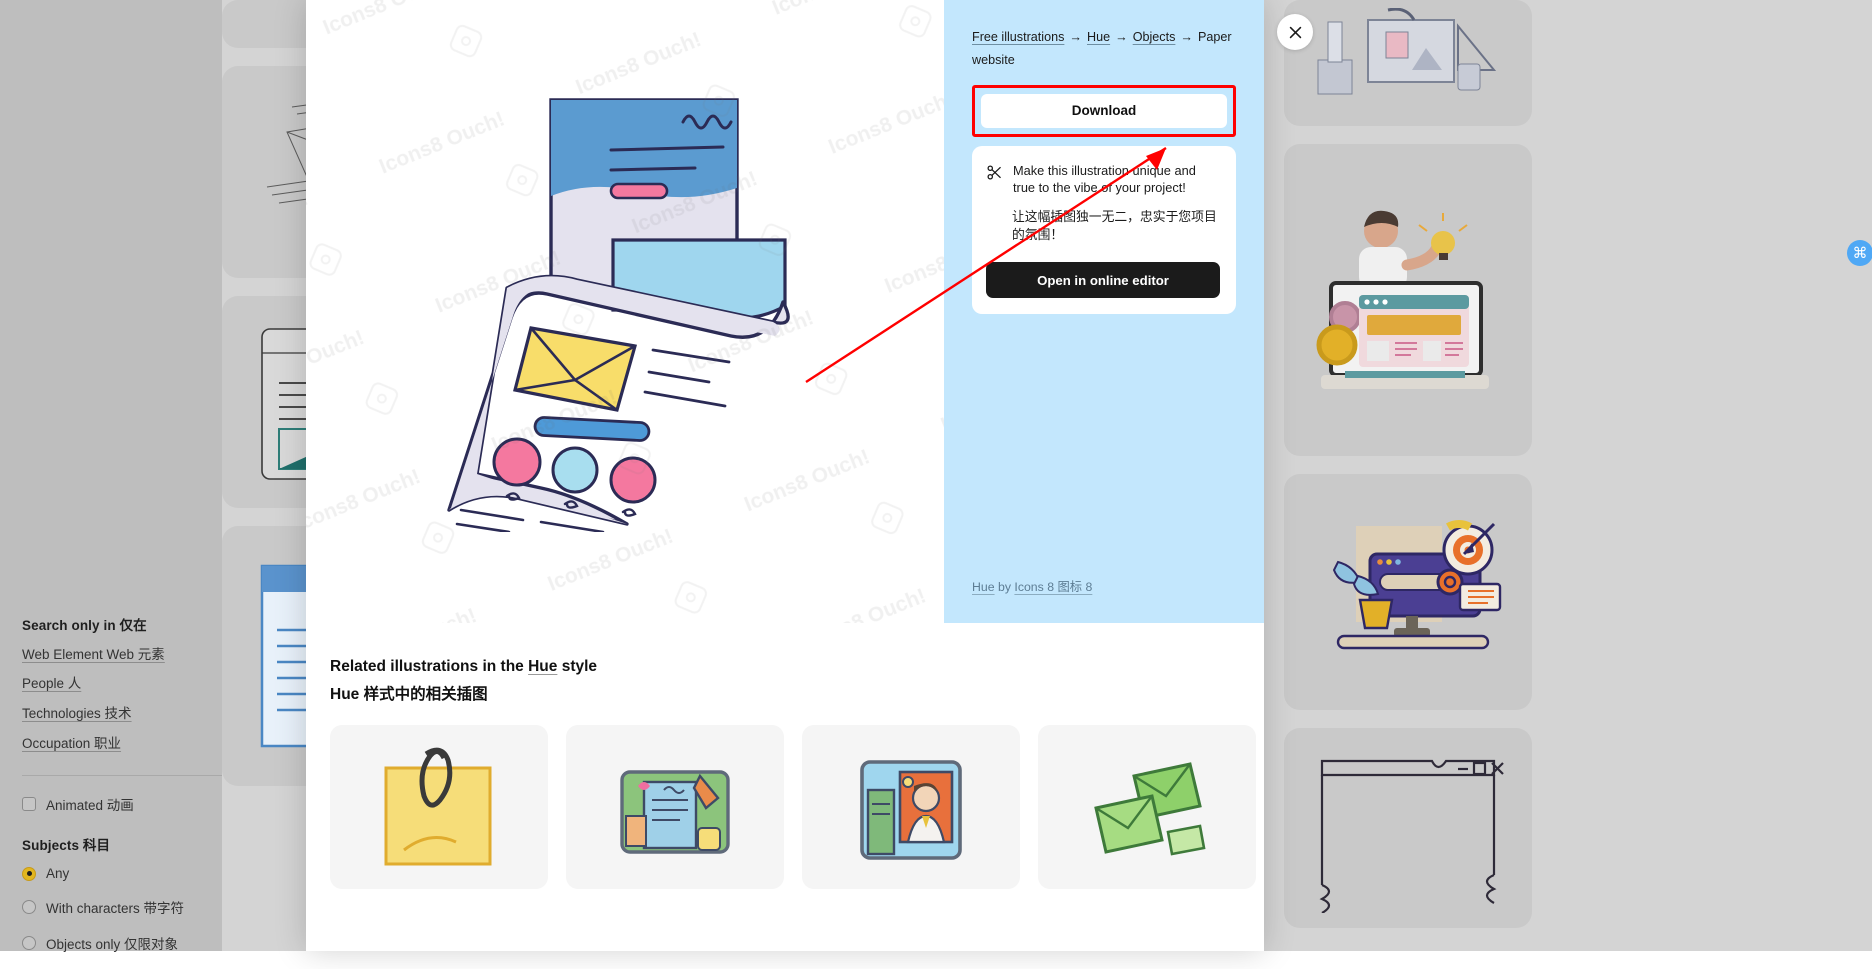  I want to click on subject-label-any: Any, so click(57, 873).